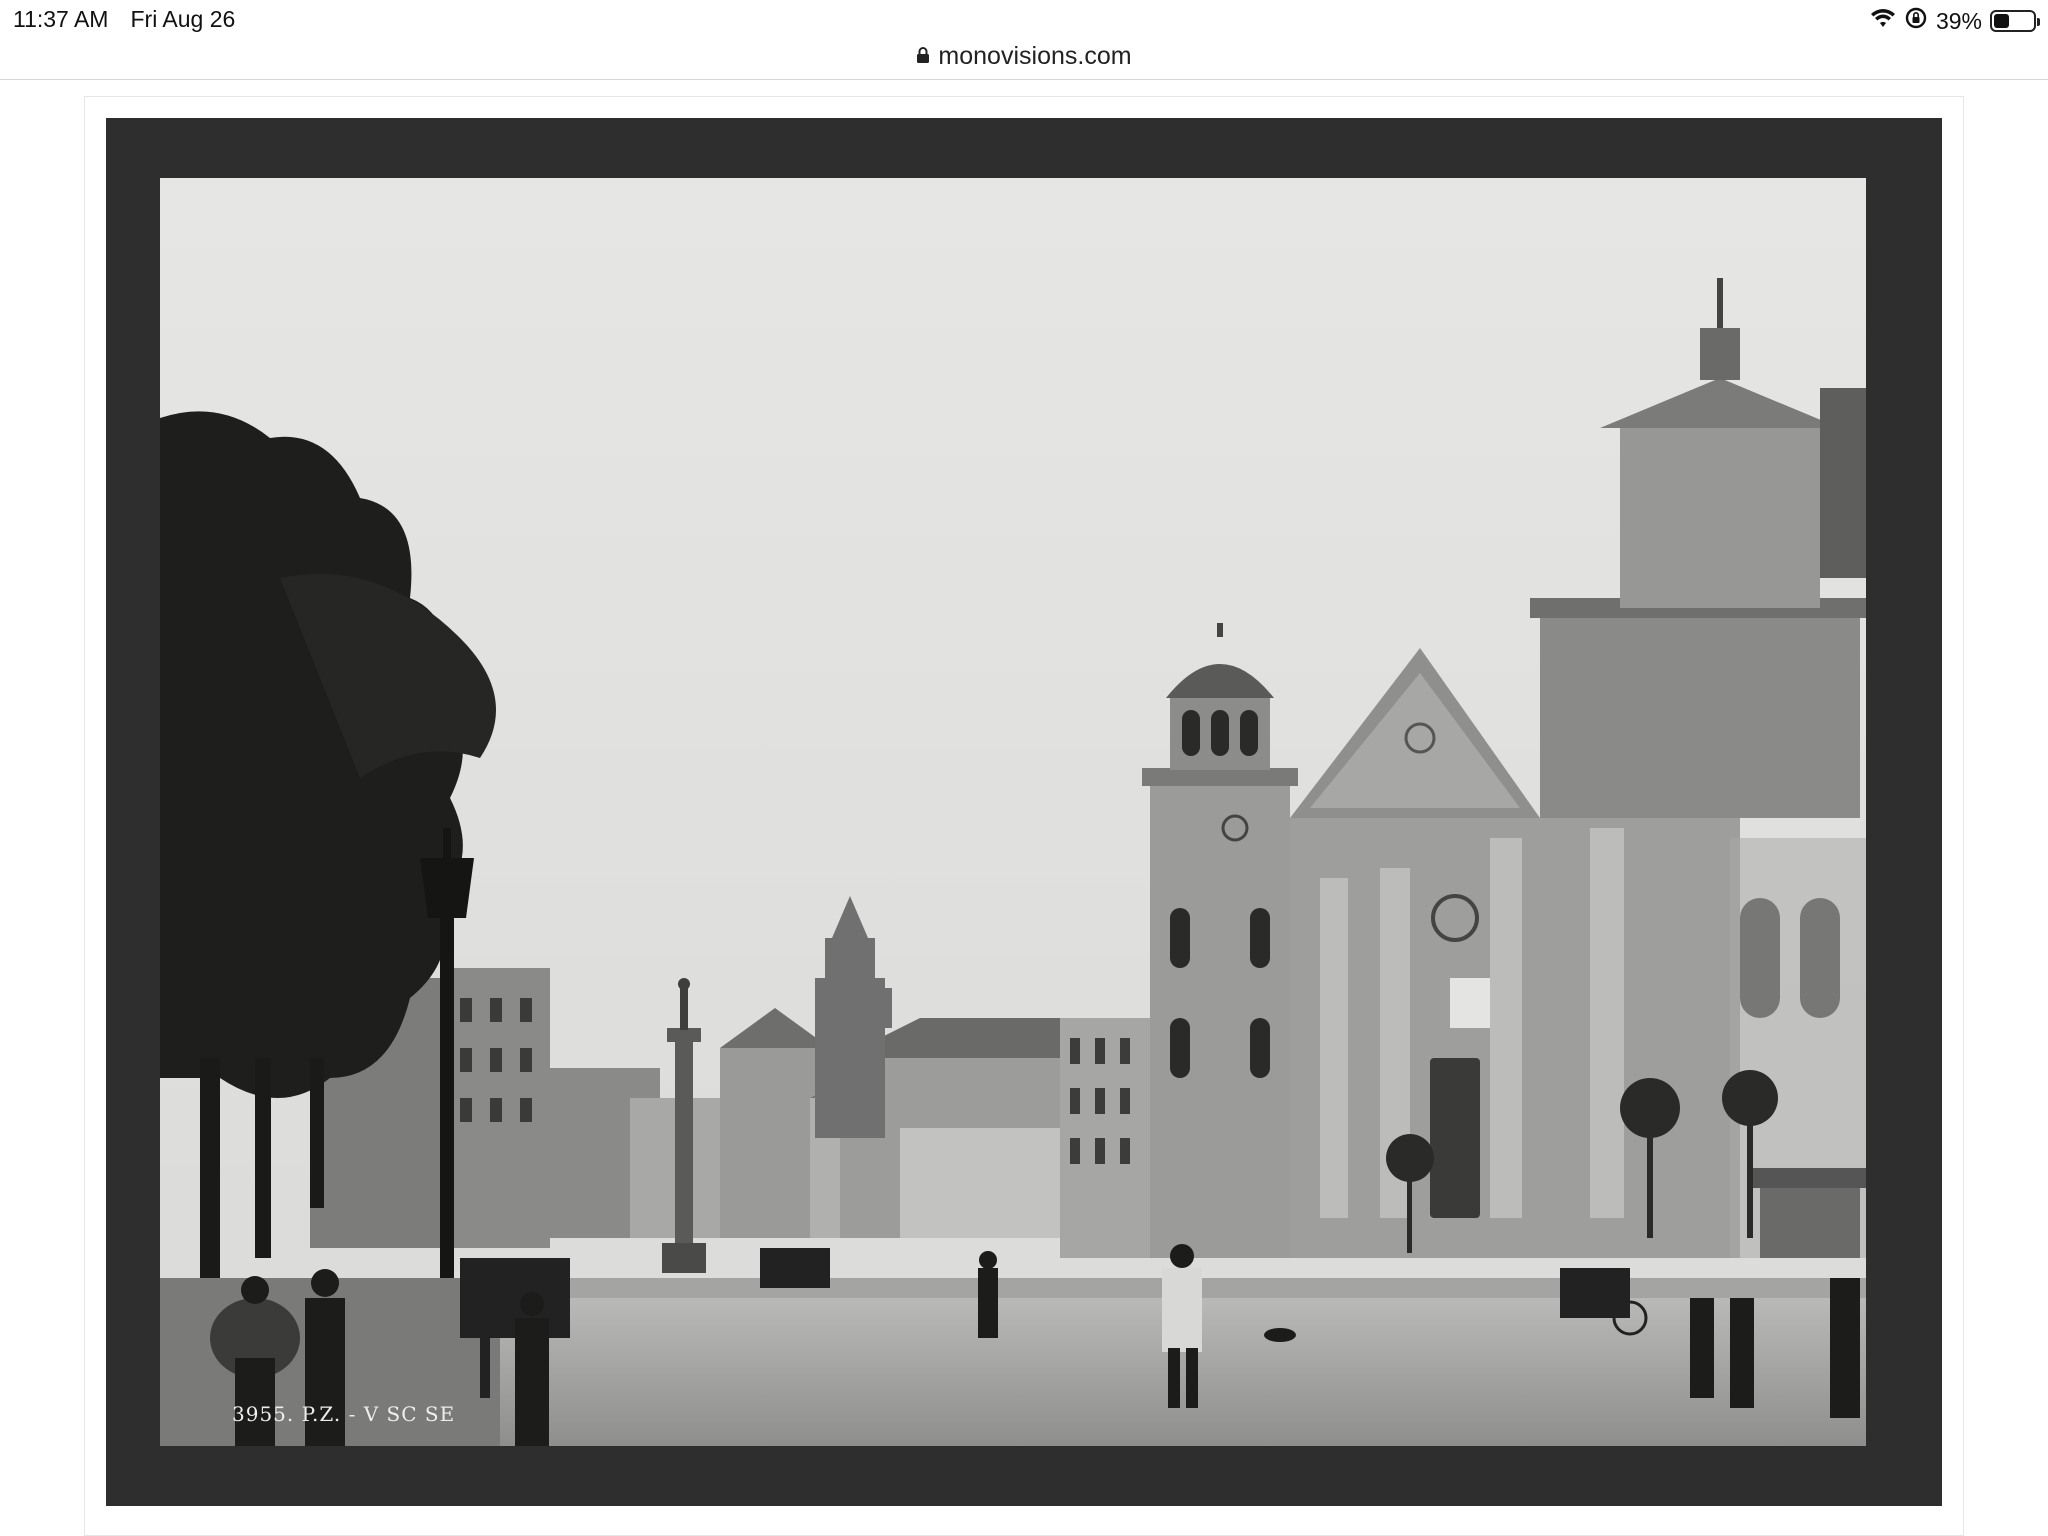  What do you see at coordinates (2001, 21) in the screenshot?
I see `battery-fill` at bounding box center [2001, 21].